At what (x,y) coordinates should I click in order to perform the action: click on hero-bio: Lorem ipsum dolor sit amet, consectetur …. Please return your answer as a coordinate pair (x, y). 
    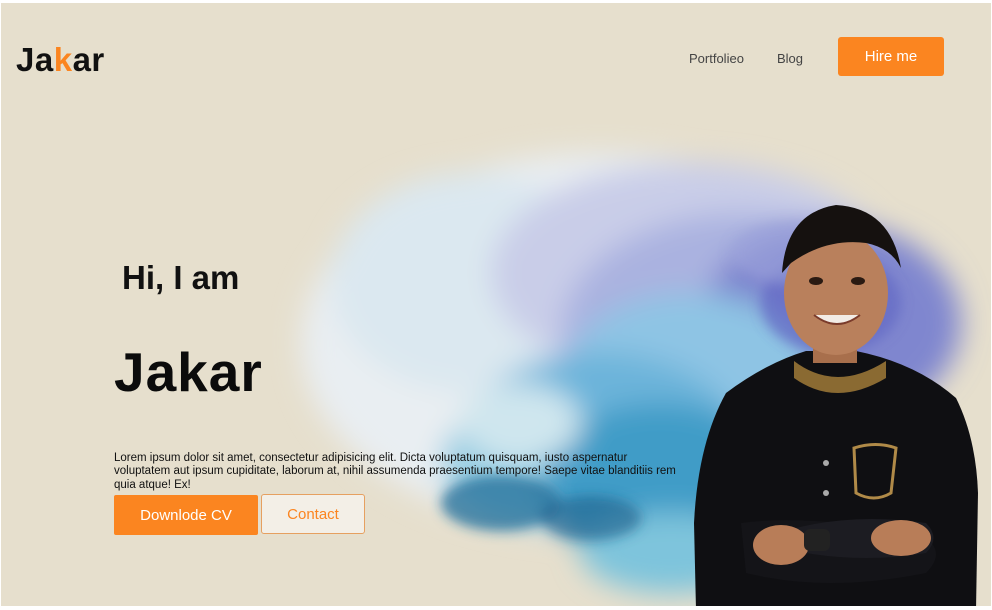
    Looking at the image, I should click on (395, 471).